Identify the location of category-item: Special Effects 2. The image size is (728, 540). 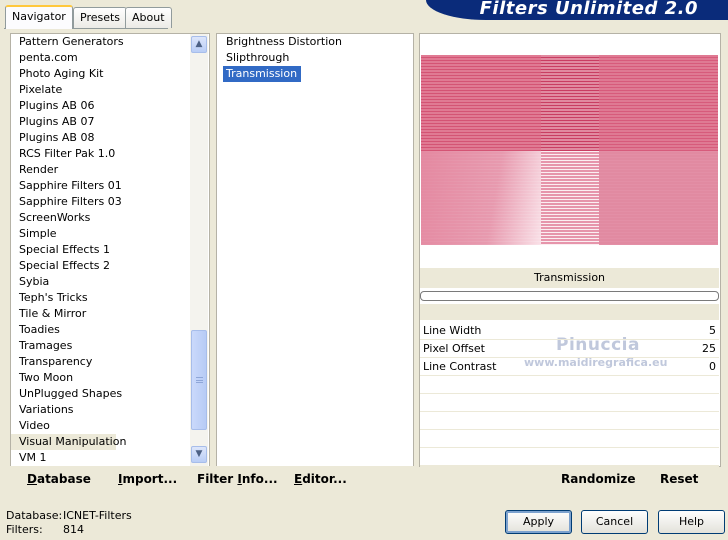
(110, 266).